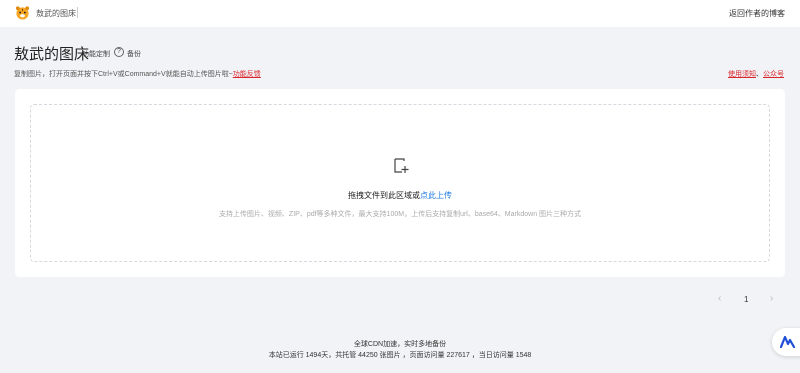 Image resolution: width=800 pixels, height=373 pixels. What do you see at coordinates (119, 52) in the screenshot?
I see `question-circle-icon: ?` at bounding box center [119, 52].